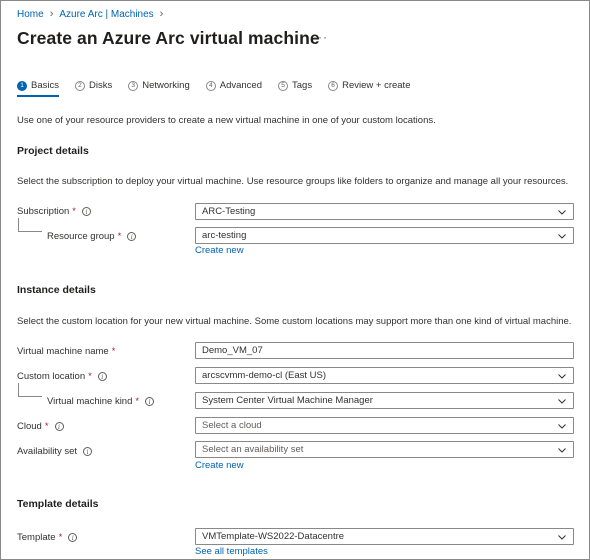 Image resolution: width=590 pixels, height=560 pixels. I want to click on tab-advanced: 4 Advanced, so click(234, 87).